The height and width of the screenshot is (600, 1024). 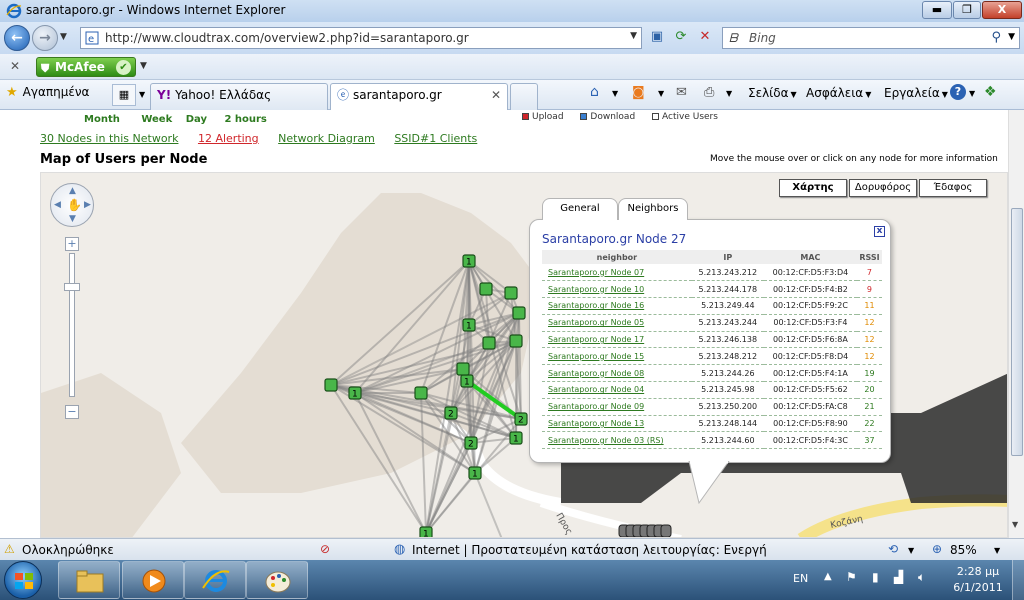 What do you see at coordinates (72, 412) in the screenshot?
I see `zoom-out-button: −` at bounding box center [72, 412].